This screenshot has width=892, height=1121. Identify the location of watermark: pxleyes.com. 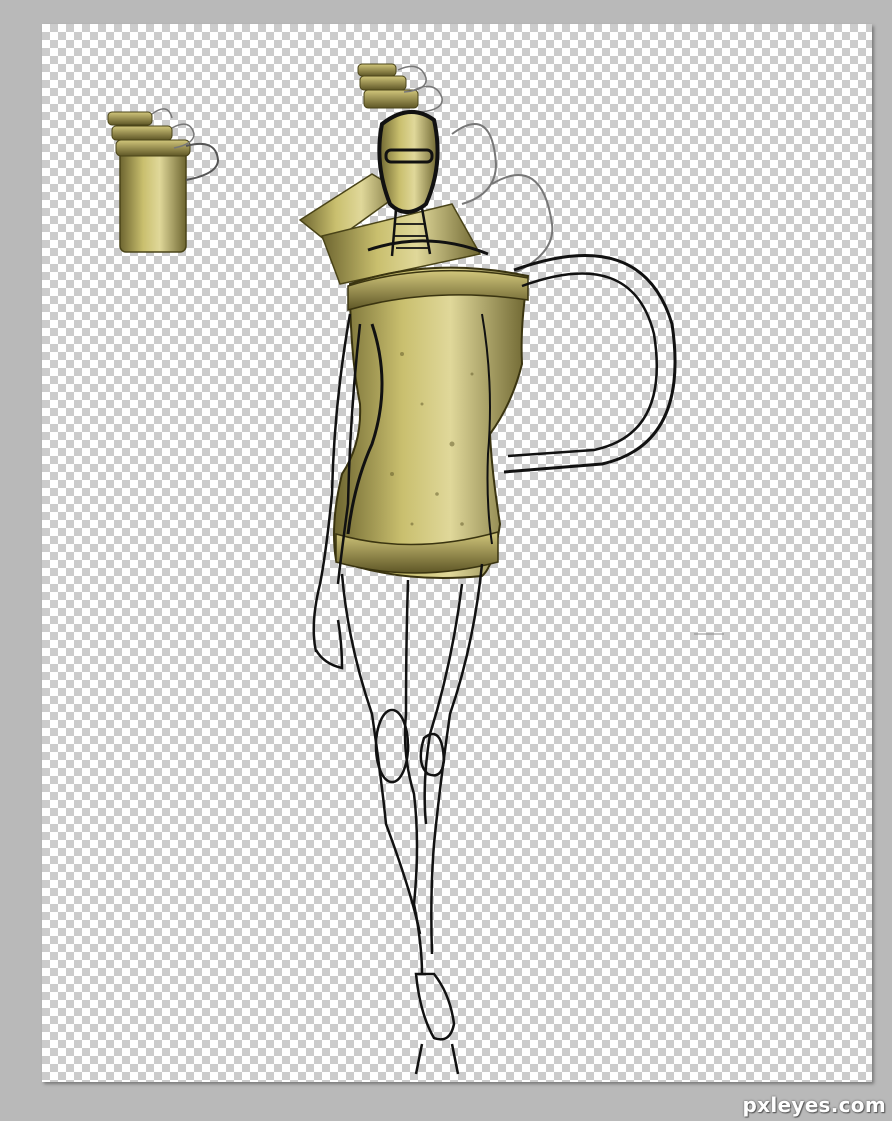
(814, 1105).